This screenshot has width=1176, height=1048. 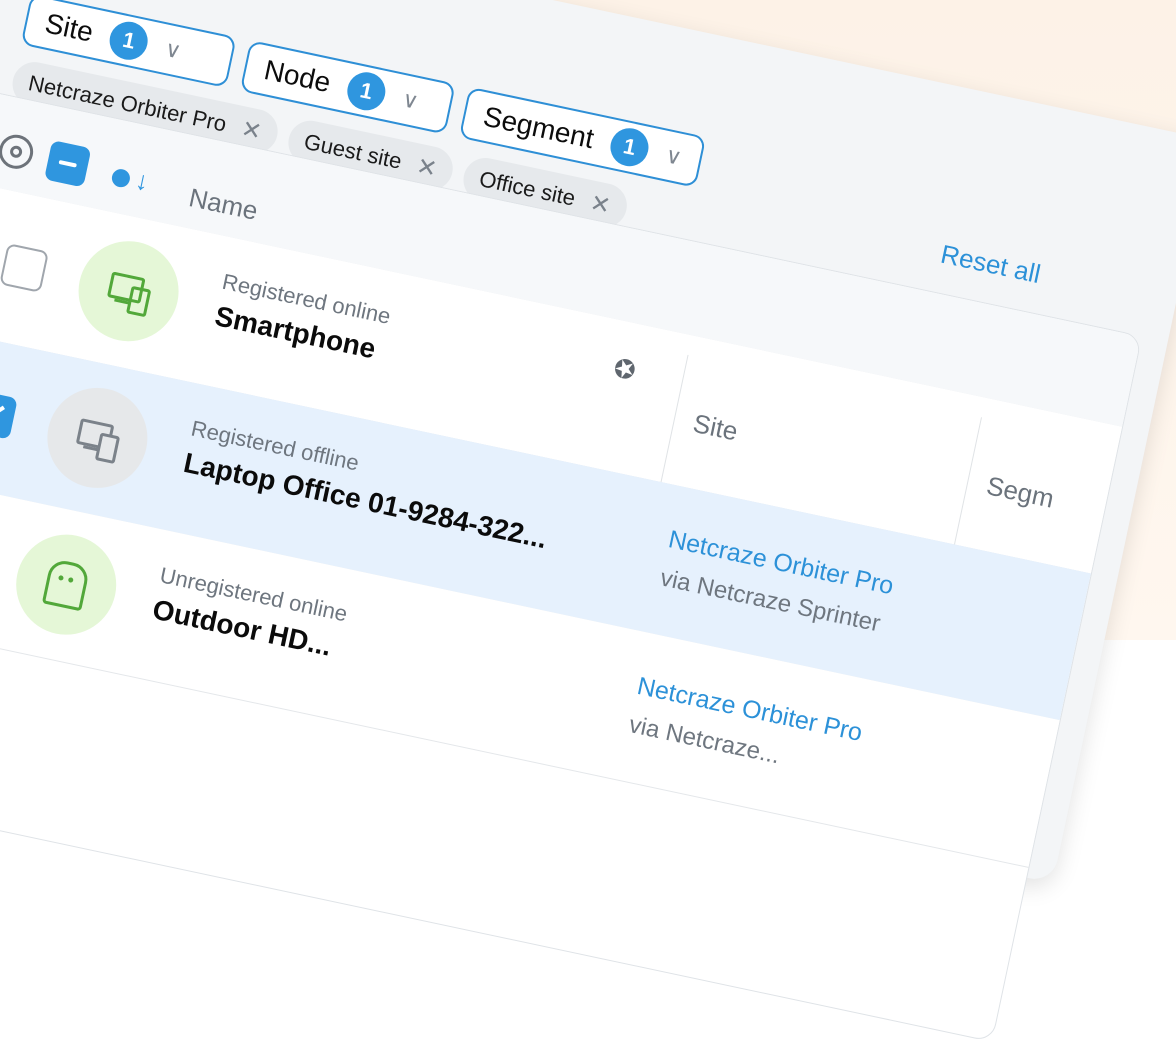 I want to click on filter-label: Site, so click(x=69, y=27).